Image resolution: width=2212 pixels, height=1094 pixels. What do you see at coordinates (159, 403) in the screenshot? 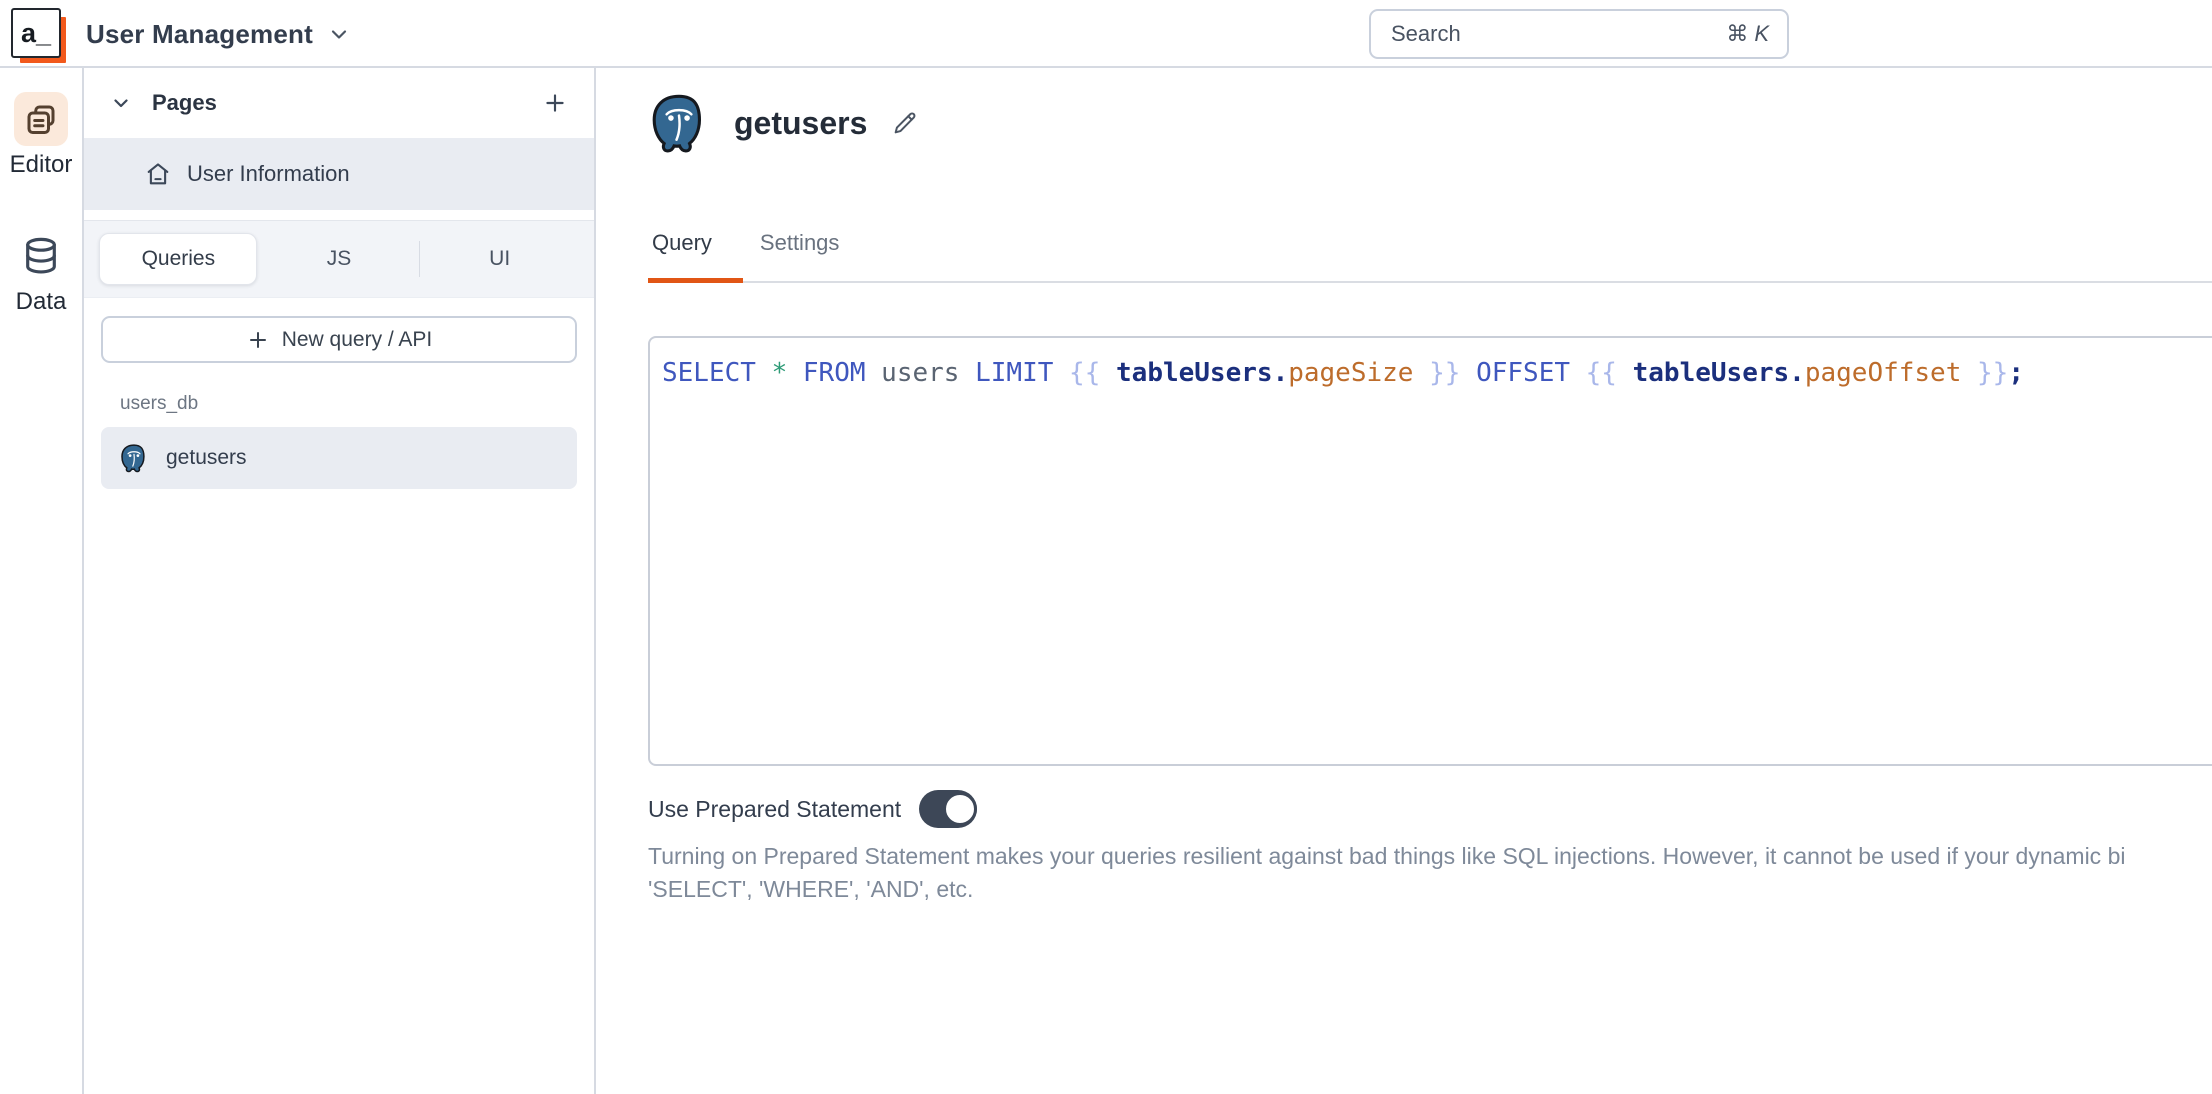
I see `datasource-group-label: users_db` at bounding box center [159, 403].